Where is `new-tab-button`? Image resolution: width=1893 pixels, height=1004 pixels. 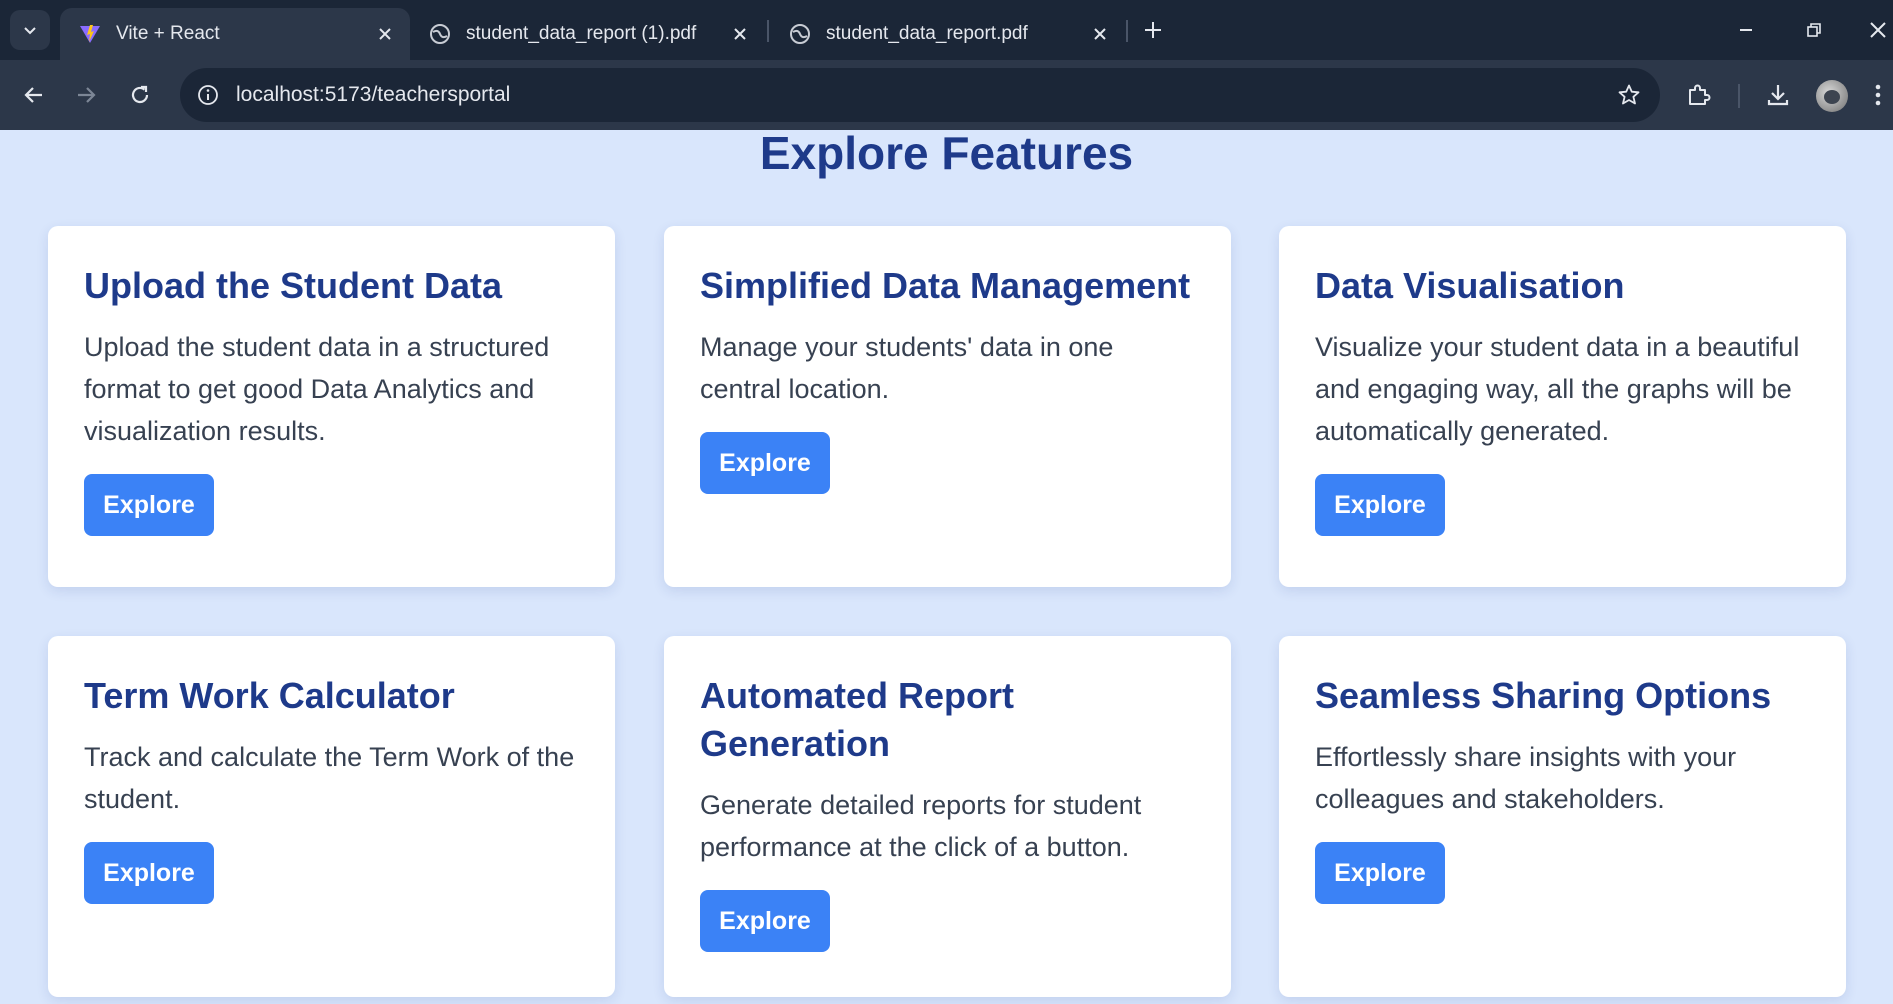 new-tab-button is located at coordinates (1153, 30).